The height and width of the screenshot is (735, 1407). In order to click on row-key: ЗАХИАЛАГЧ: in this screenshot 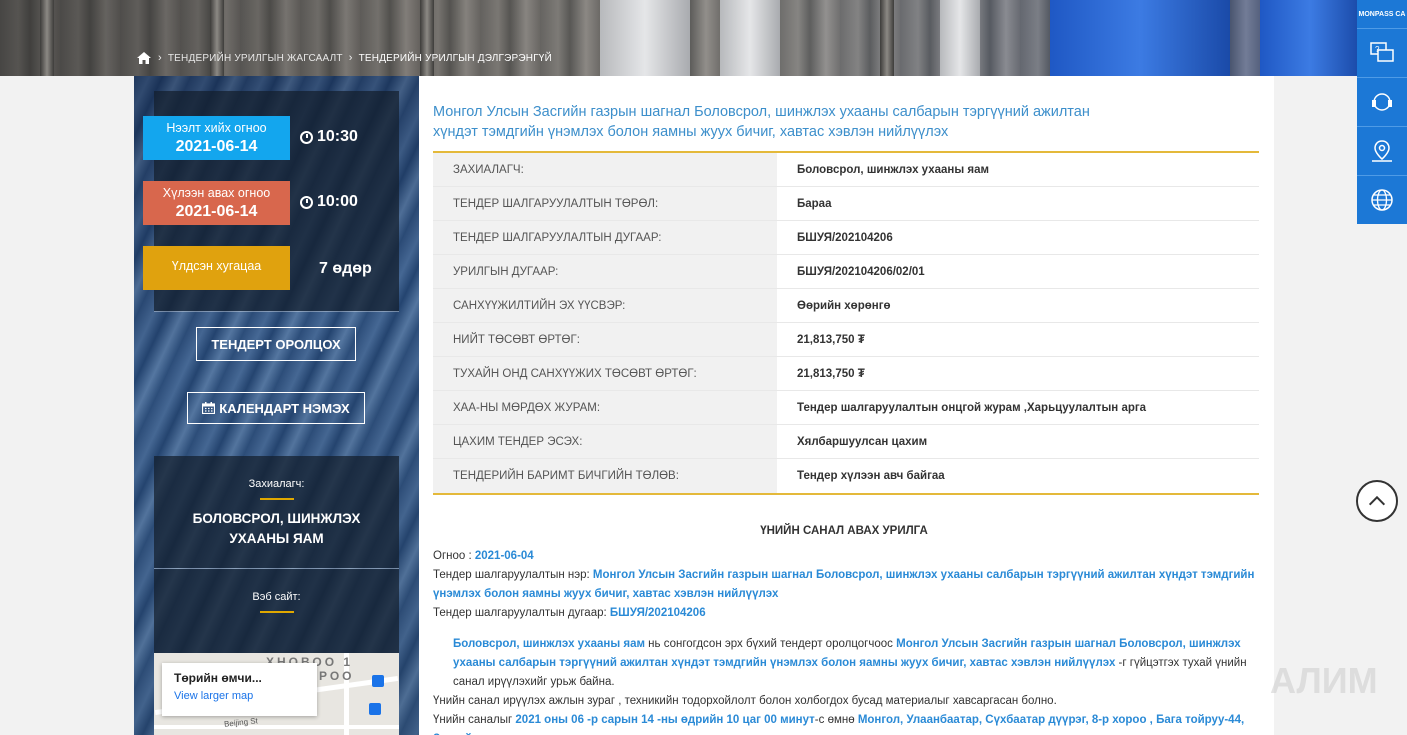, I will do `click(605, 169)`.